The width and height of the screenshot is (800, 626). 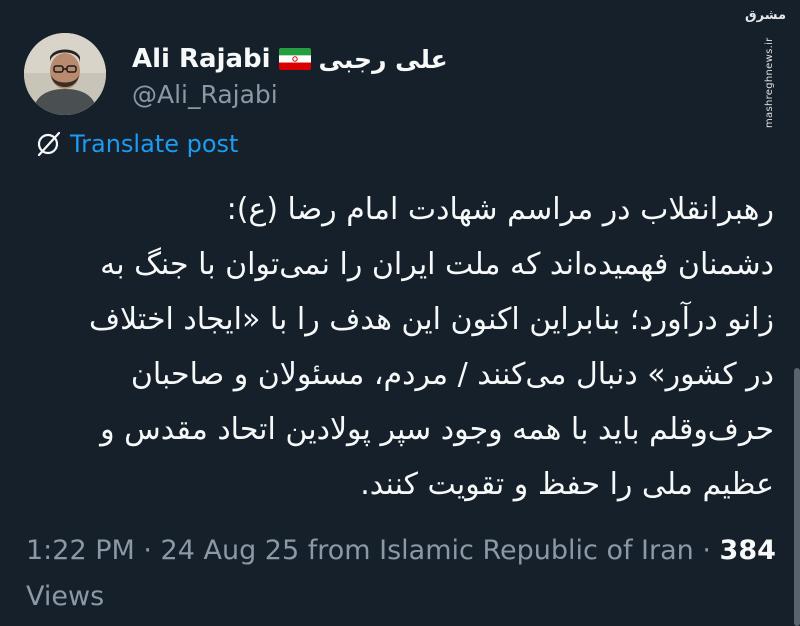 I want to click on tweet-text-line: رهبرانقلاب در مراسم شهادت امام رضا (ع):, so click(x=500, y=209).